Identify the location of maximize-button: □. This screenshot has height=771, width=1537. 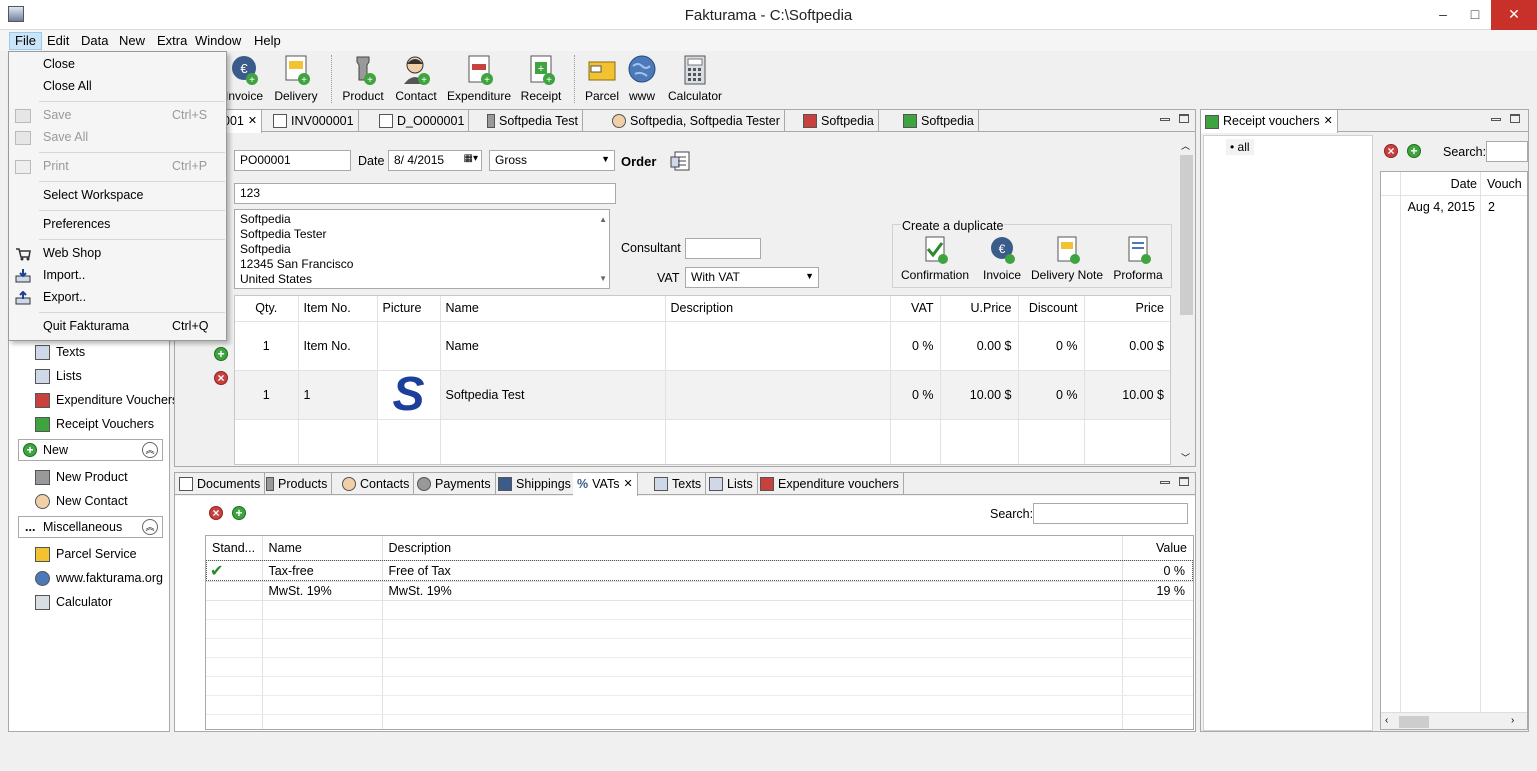
(1475, 15).